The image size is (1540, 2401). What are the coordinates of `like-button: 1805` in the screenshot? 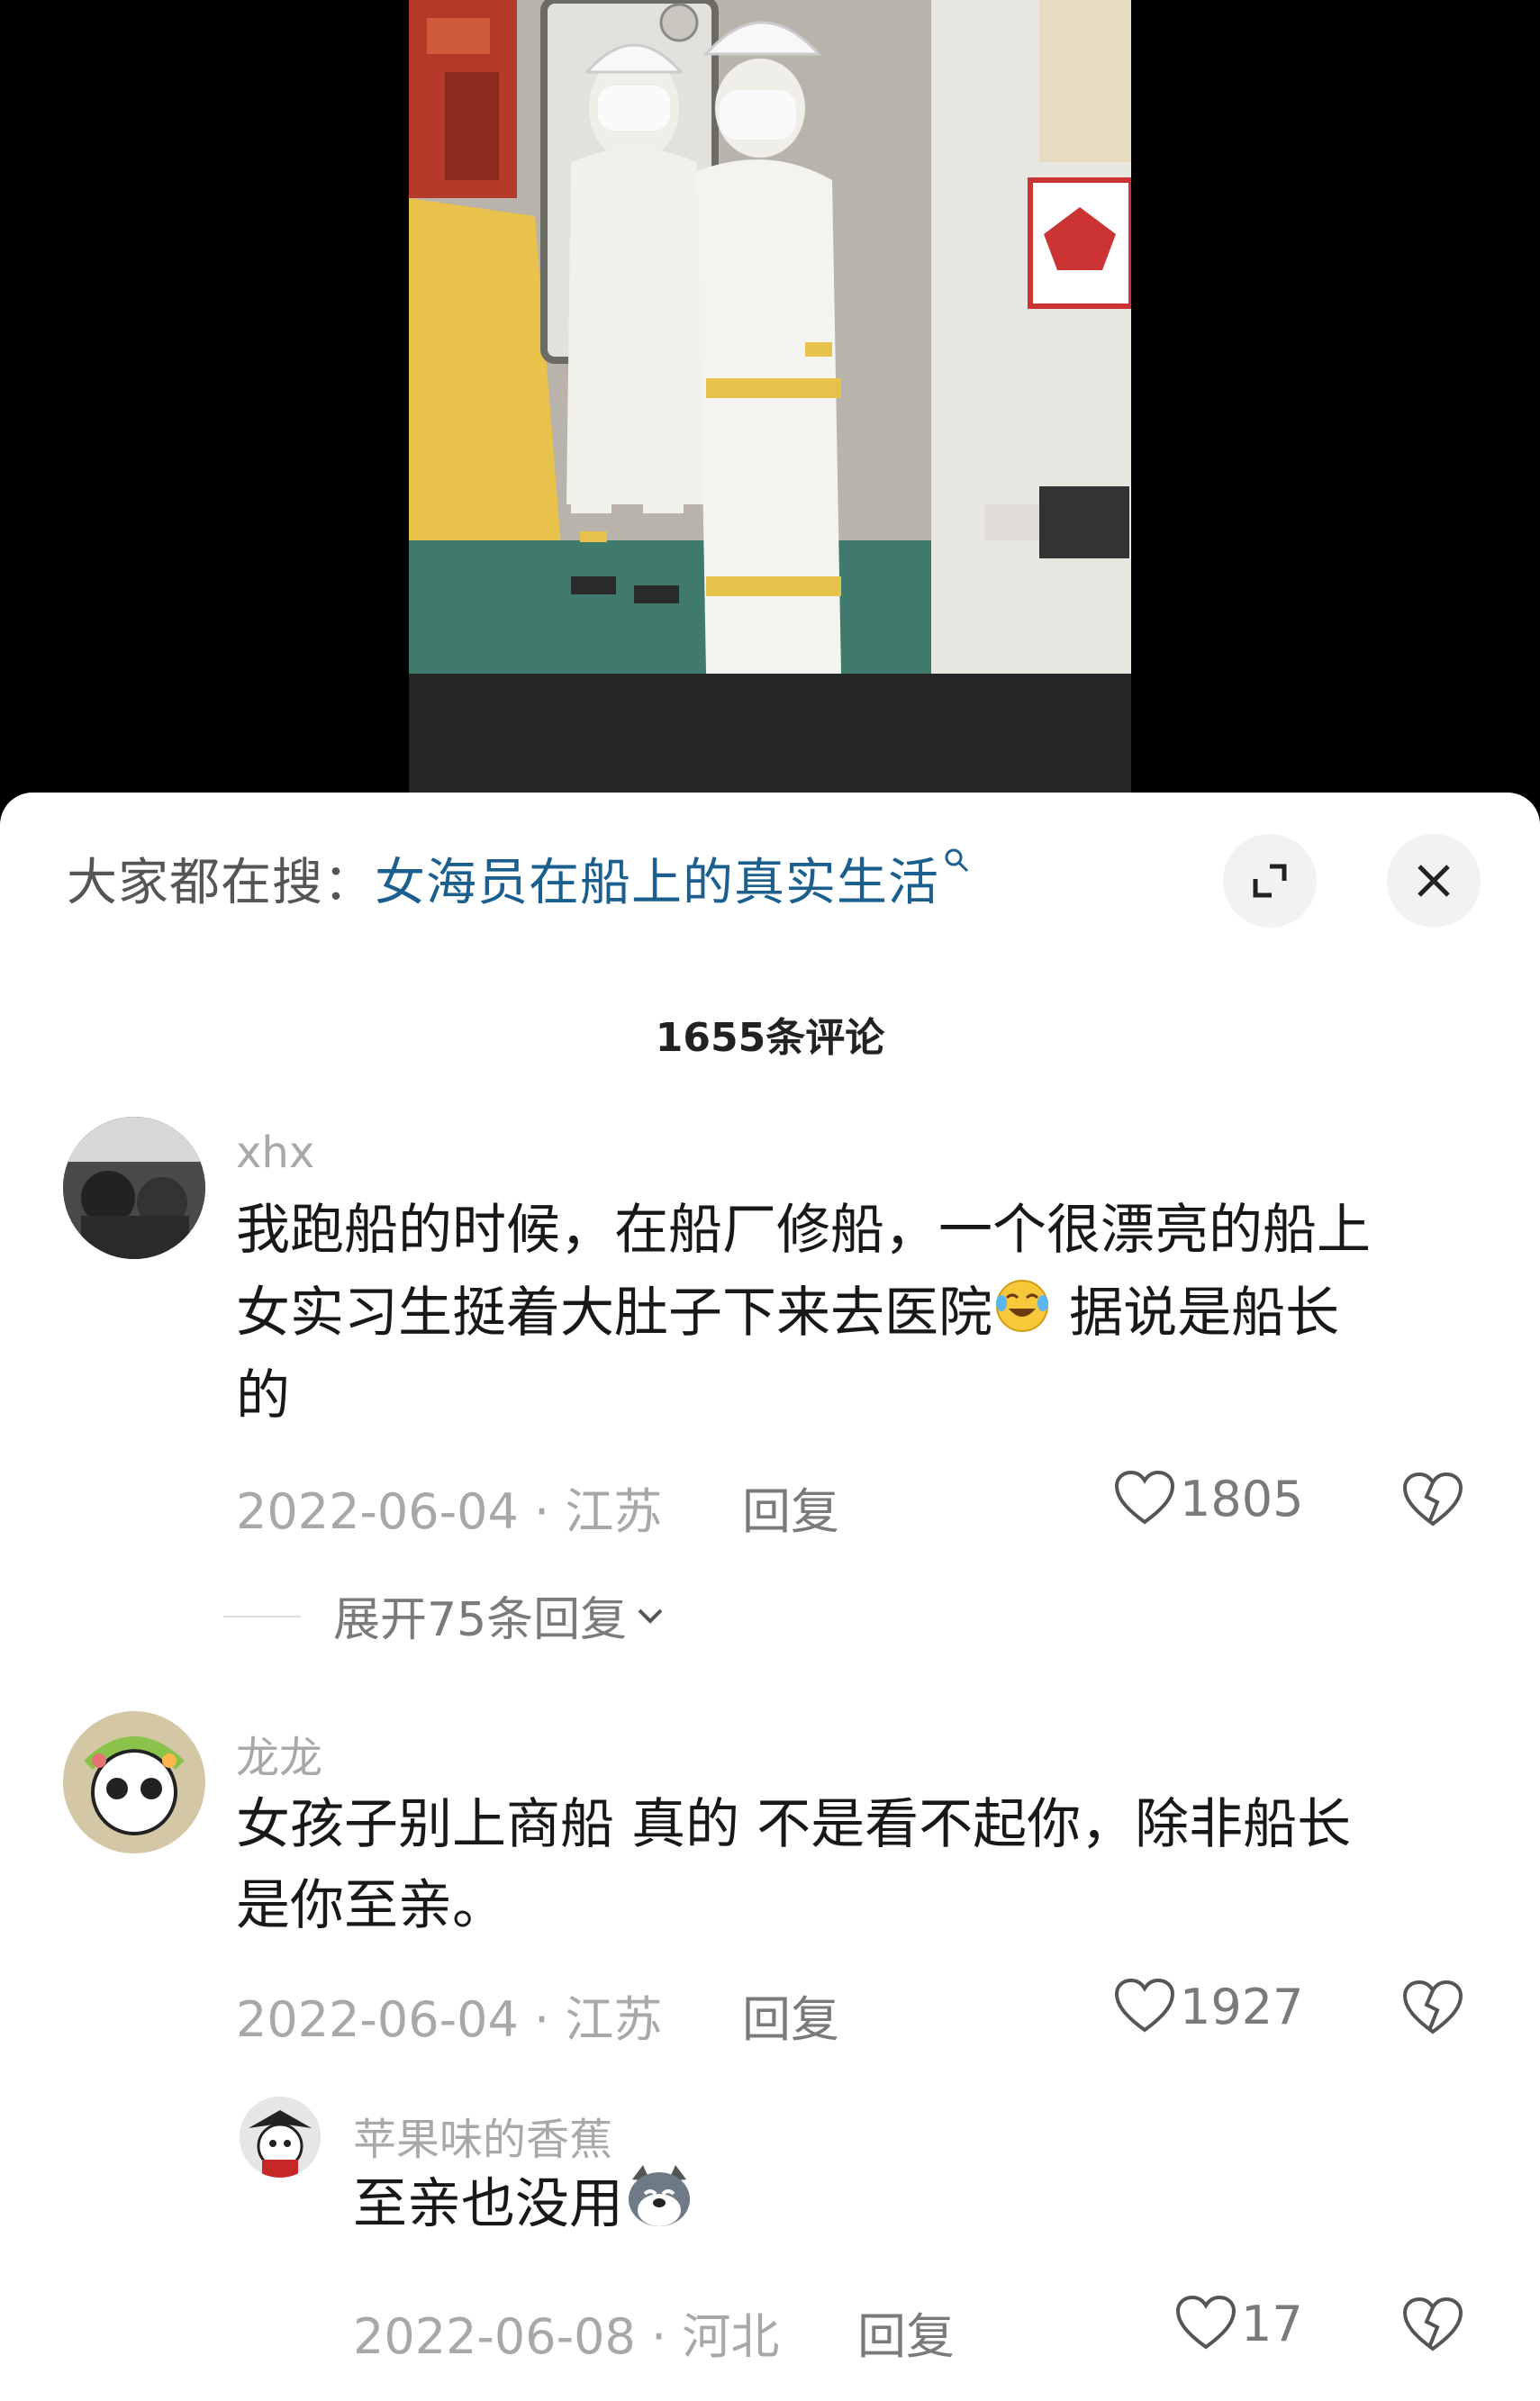 It's located at (1208, 1498).